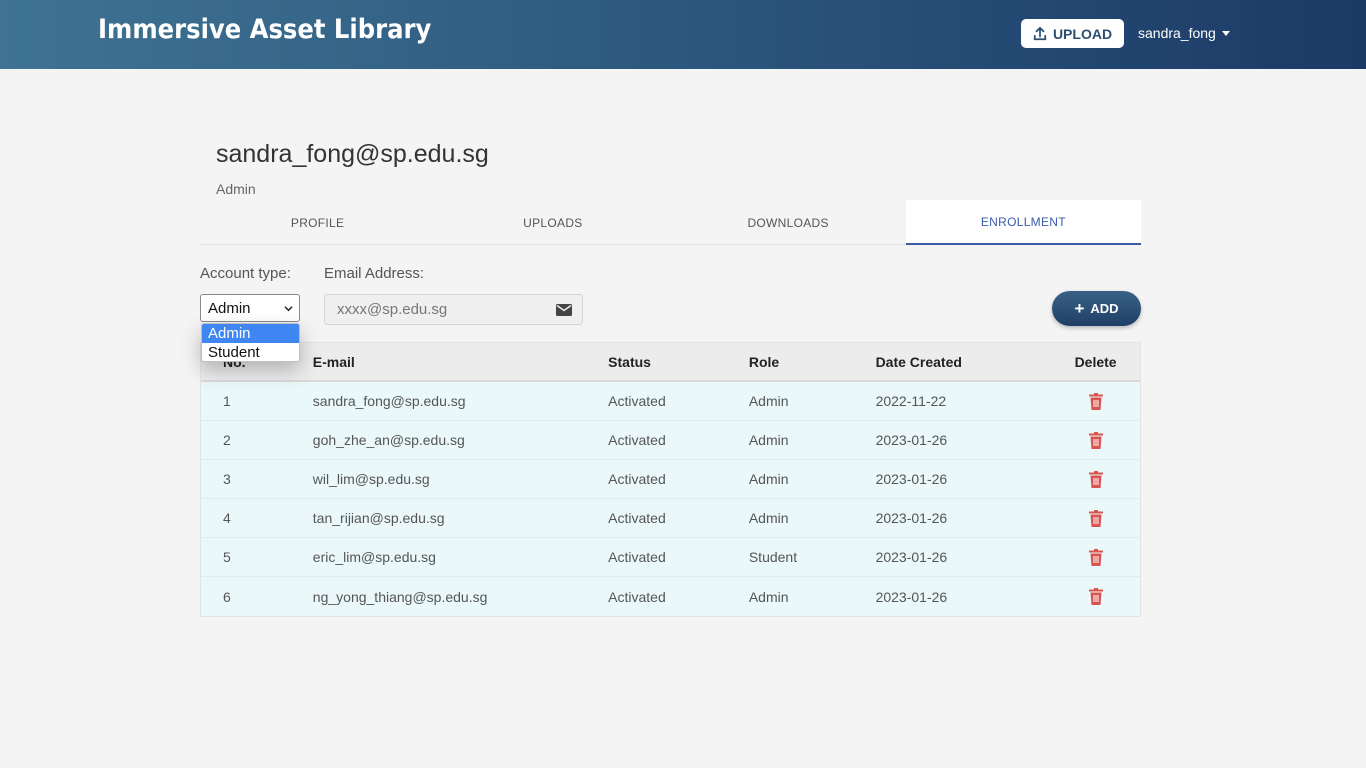 This screenshot has height=768, width=1366. What do you see at coordinates (333, 361) in the screenshot?
I see `col-email: E-mail` at bounding box center [333, 361].